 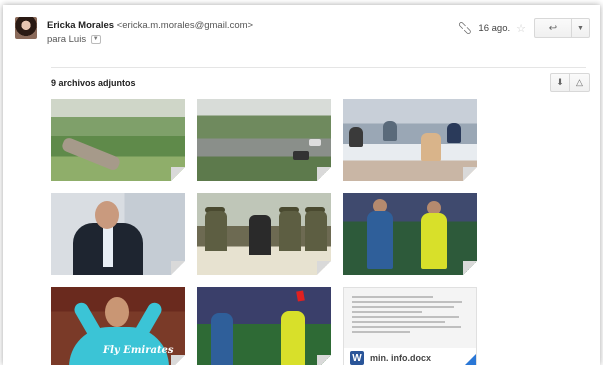 I want to click on attachment-thumbnail-player: Fly Emirates, so click(x=118, y=326).